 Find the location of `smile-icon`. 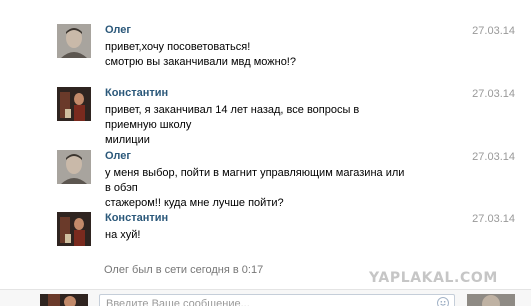

smile-icon is located at coordinates (443, 301).